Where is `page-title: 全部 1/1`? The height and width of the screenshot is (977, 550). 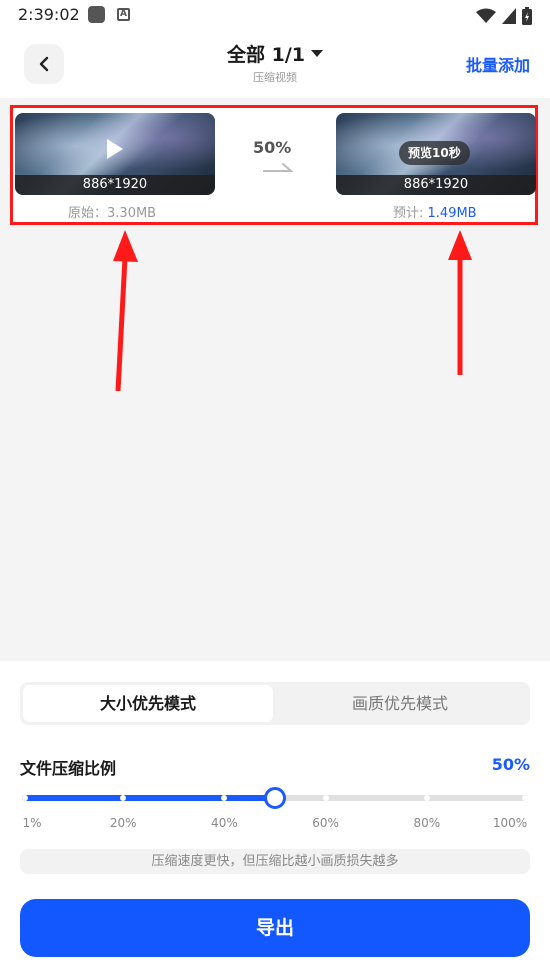 page-title: 全部 1/1 is located at coordinates (266, 55).